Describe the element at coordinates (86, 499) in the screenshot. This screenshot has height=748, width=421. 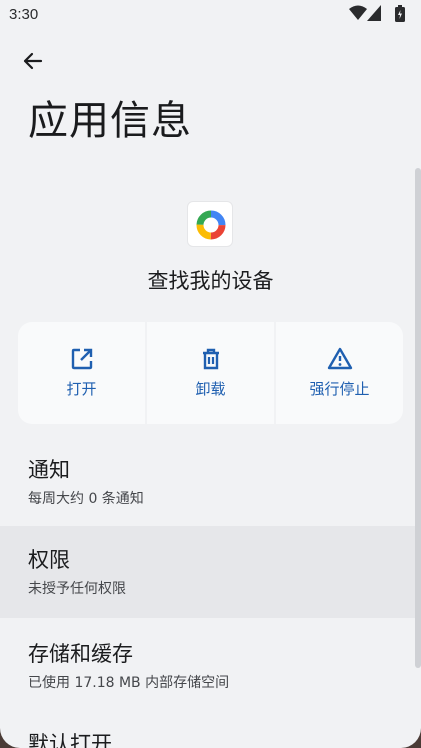
I see `pref-summary: 每周大约 0 条通知` at that location.